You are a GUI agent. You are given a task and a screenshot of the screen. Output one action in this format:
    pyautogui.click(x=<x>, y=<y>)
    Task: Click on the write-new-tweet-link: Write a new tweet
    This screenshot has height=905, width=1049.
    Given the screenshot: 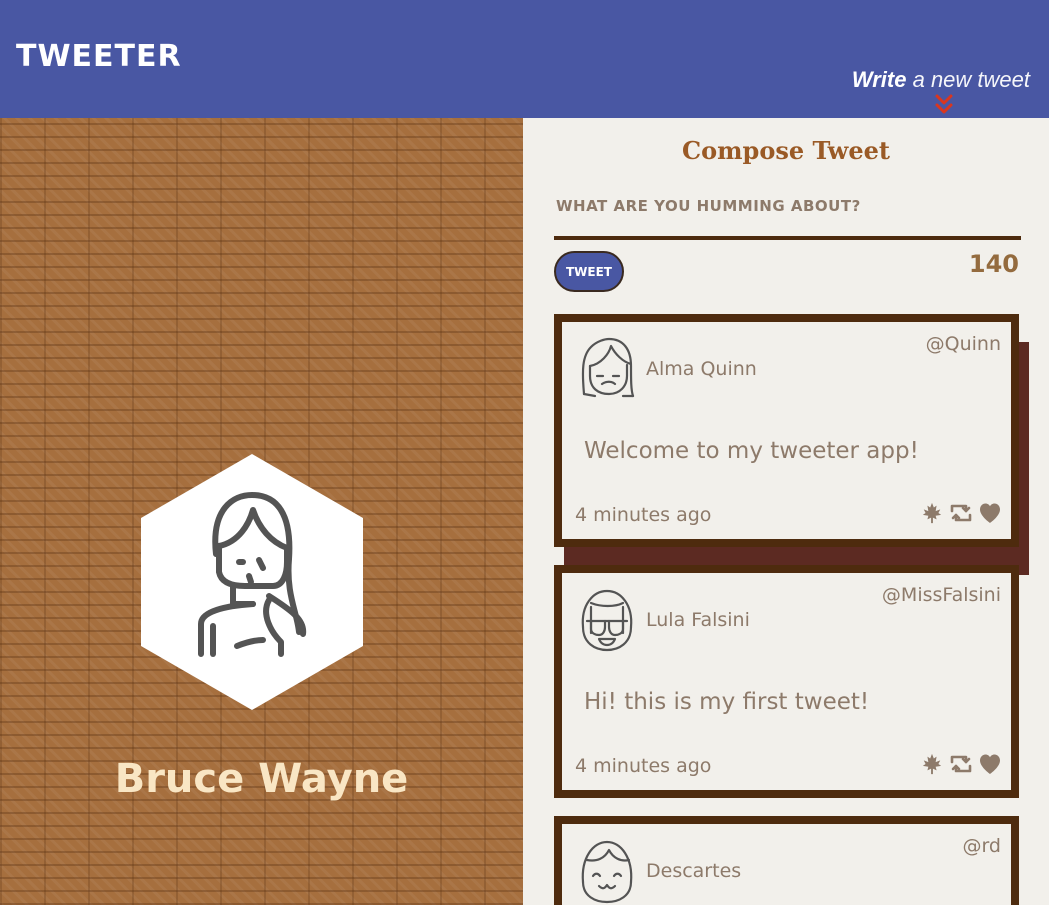 What is the action you would take?
    pyautogui.click(x=941, y=80)
    